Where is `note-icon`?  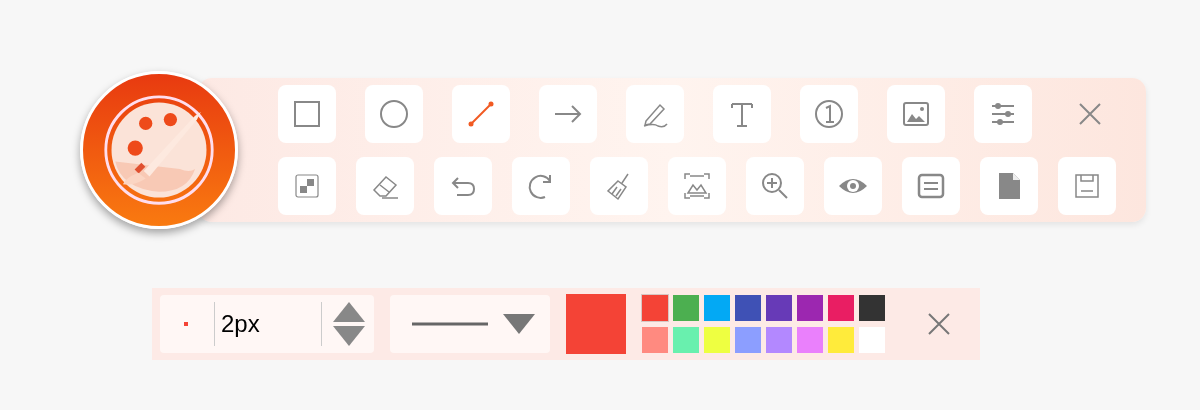
note-icon is located at coordinates (931, 186).